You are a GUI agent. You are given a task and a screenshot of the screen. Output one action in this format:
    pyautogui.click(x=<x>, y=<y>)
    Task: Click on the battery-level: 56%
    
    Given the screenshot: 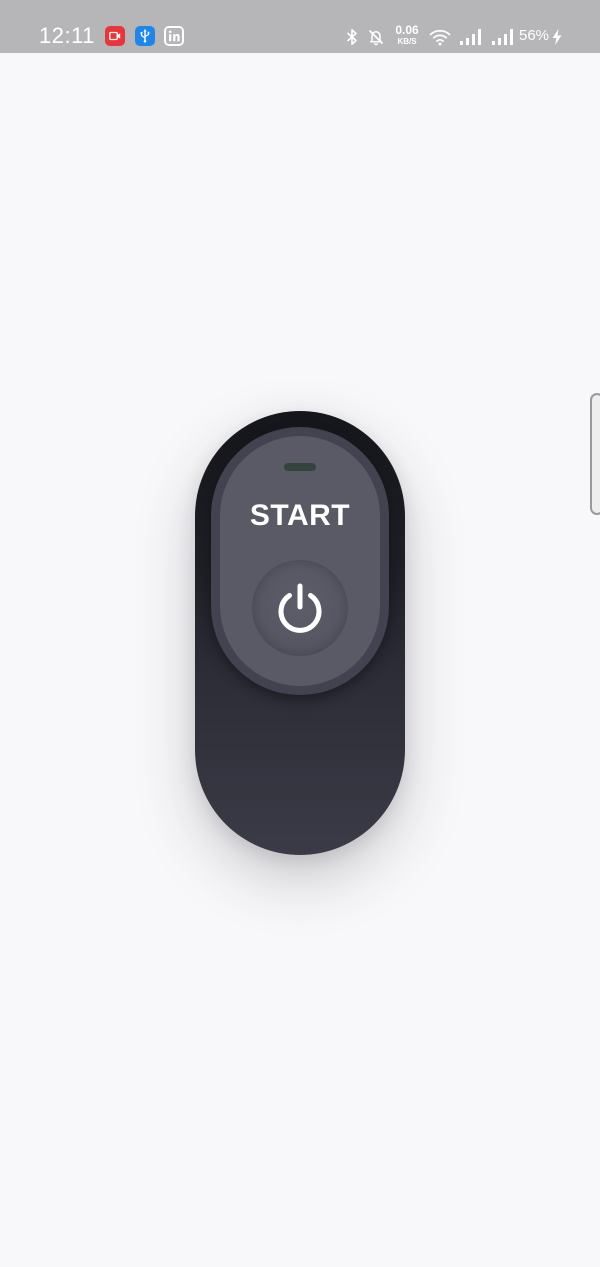 What is the action you would take?
    pyautogui.click(x=534, y=35)
    